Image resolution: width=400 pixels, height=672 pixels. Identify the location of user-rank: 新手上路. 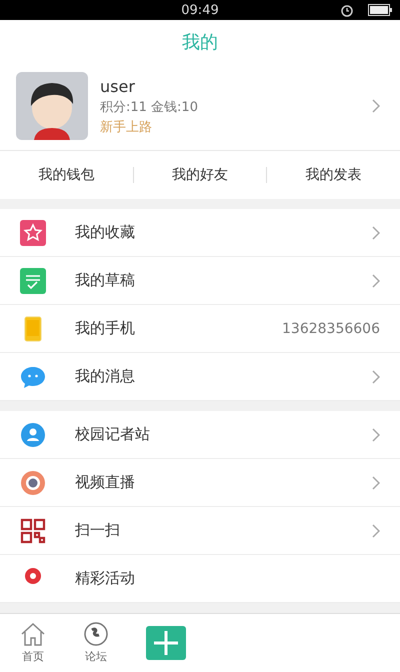
(126, 127).